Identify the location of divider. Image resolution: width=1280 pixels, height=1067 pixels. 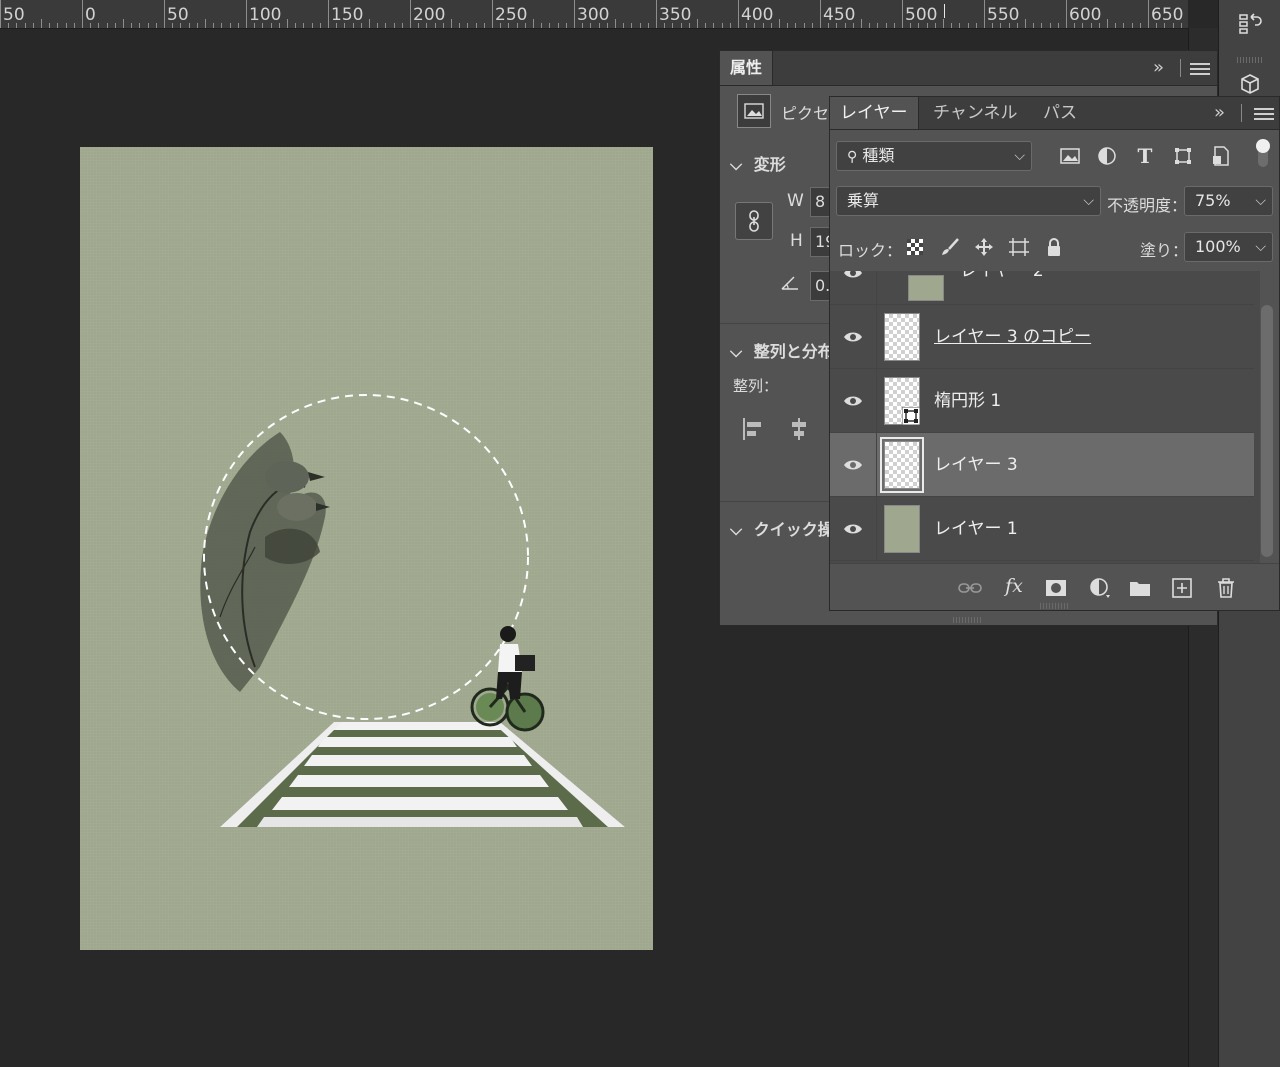
(775, 501).